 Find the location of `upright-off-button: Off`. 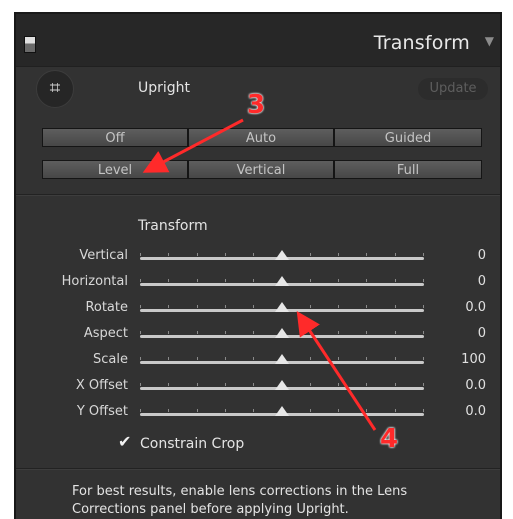

upright-off-button: Off is located at coordinates (115, 137).